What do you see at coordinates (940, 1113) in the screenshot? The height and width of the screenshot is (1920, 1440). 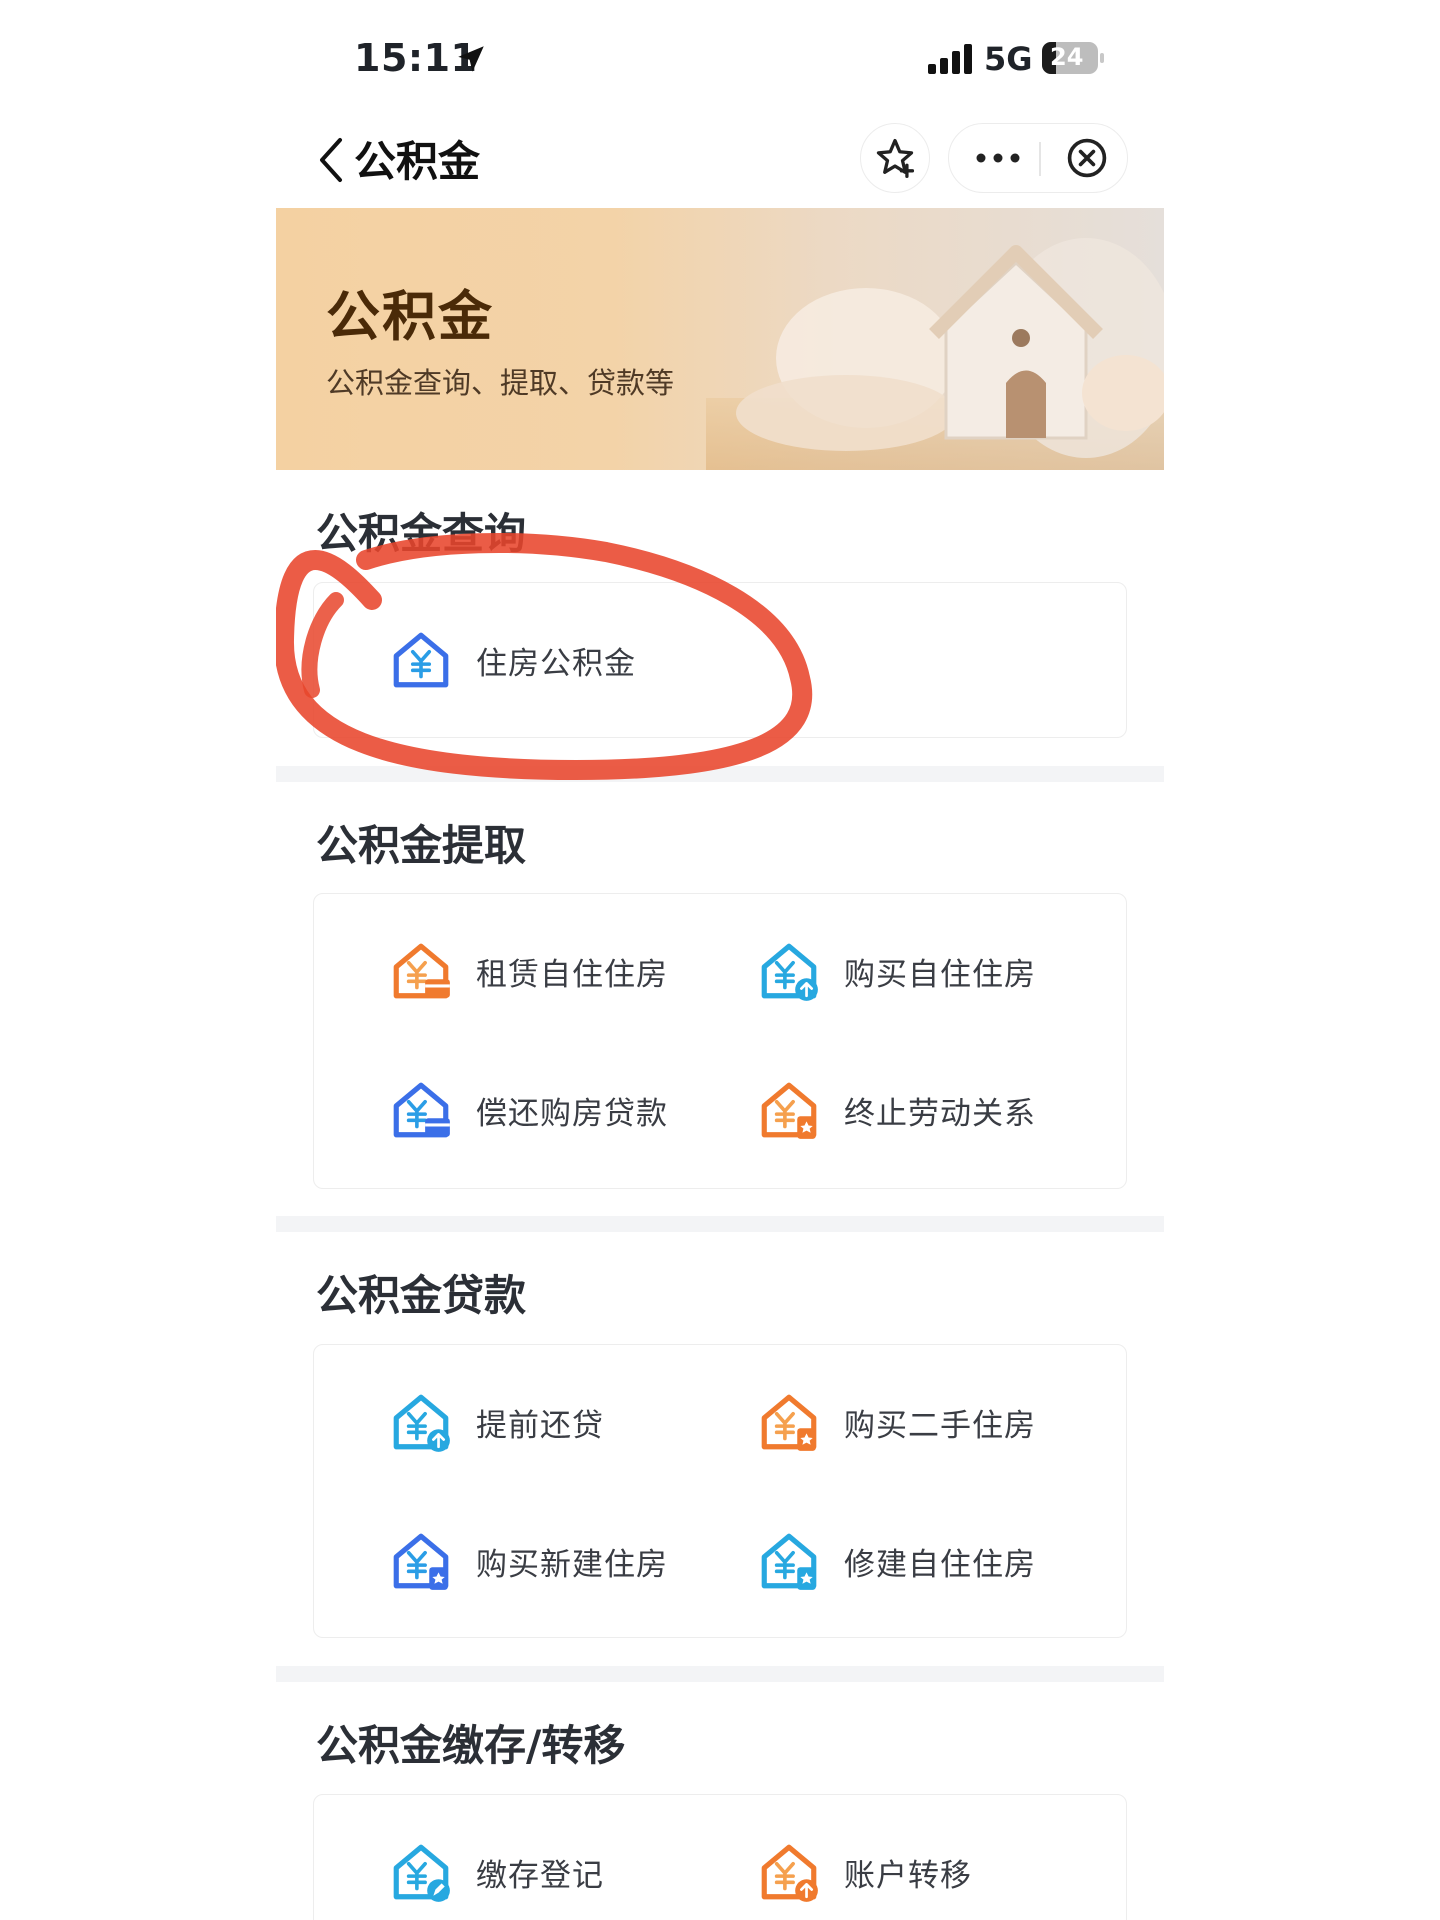 I see `service-label: 终止劳动关系` at bounding box center [940, 1113].